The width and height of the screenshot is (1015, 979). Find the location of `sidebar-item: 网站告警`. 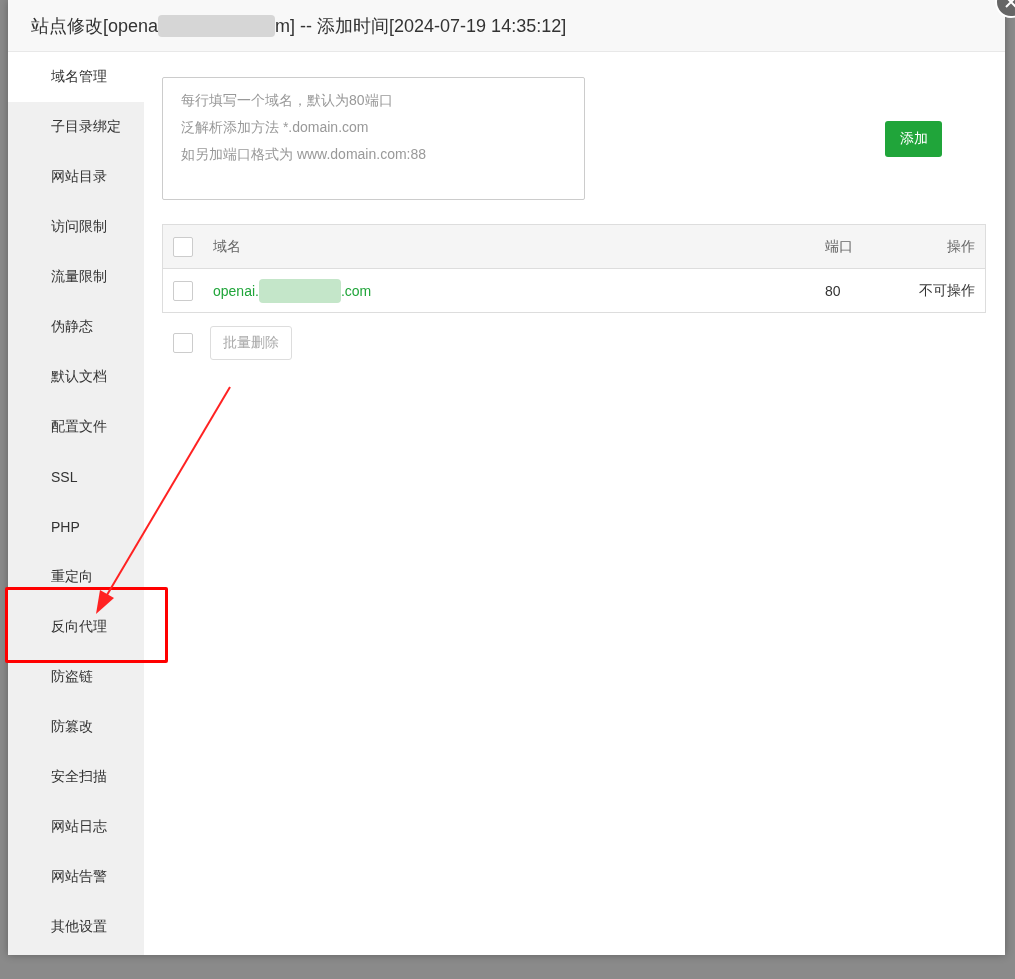

sidebar-item: 网站告警 is located at coordinates (76, 877).